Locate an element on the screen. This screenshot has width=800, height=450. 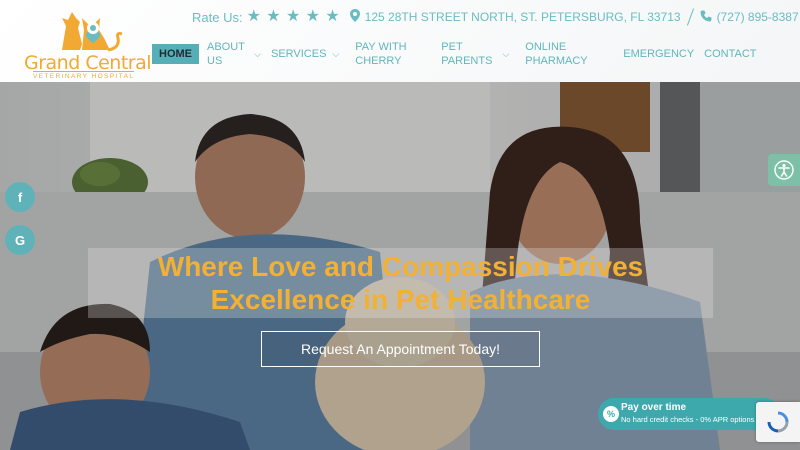
recaptcha-icon is located at coordinates (778, 422).